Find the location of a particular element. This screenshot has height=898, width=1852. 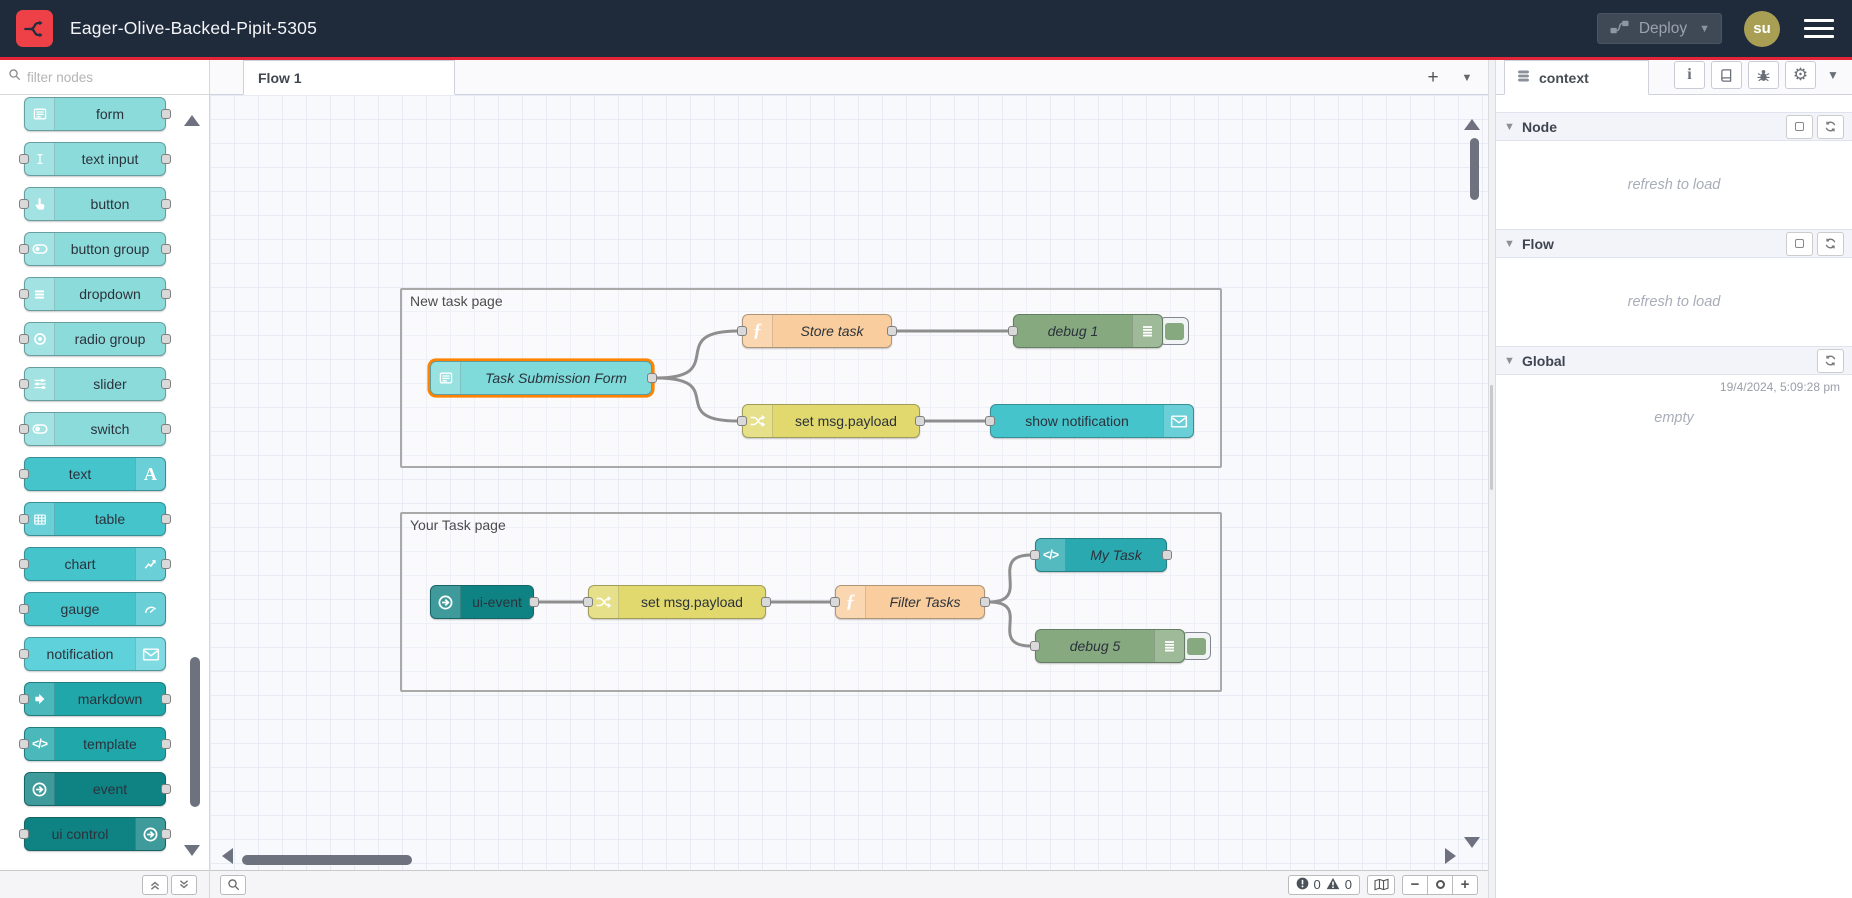

palette-expand-all-button is located at coordinates (184, 884).